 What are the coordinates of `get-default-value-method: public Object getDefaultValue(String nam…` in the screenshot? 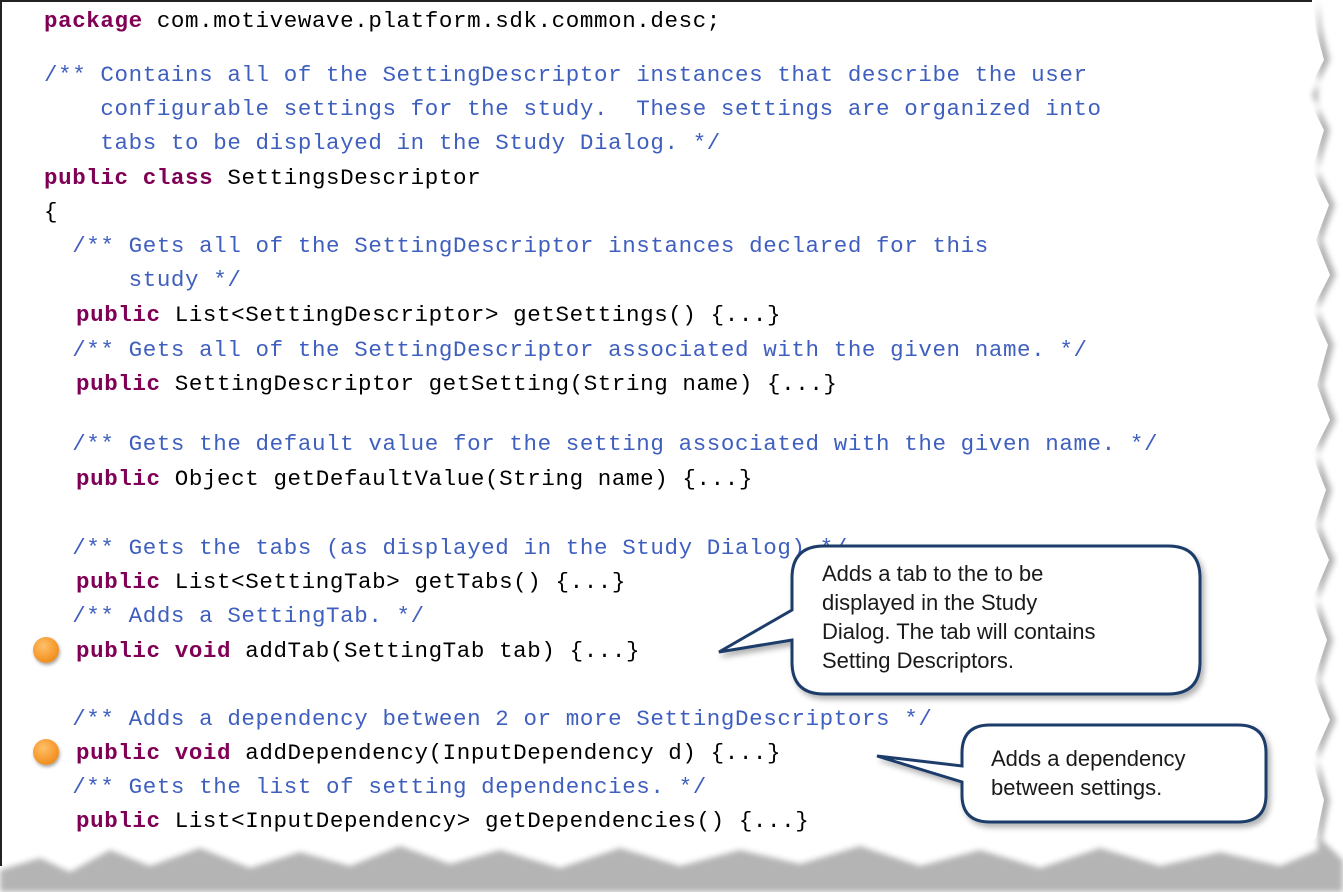 It's located at (414, 479).